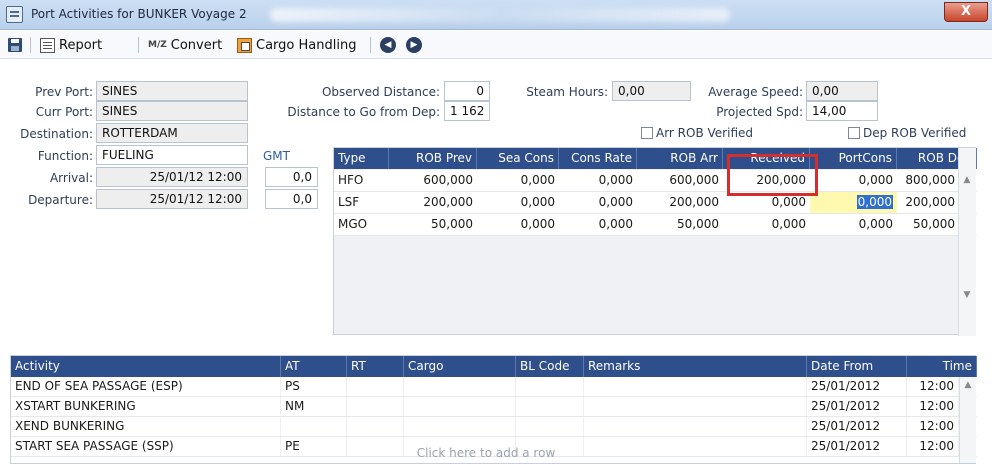 The height and width of the screenshot is (464, 992). What do you see at coordinates (361, 202) in the screenshot?
I see `rob-cell: LSF` at bounding box center [361, 202].